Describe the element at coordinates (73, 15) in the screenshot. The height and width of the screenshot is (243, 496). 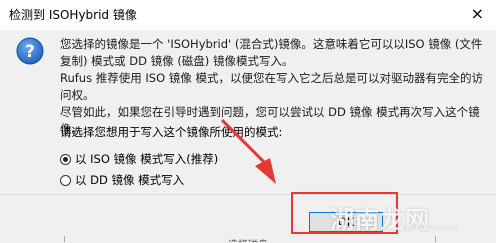
I see `window-title: 检测到 ISOHybrid 镜像` at that location.